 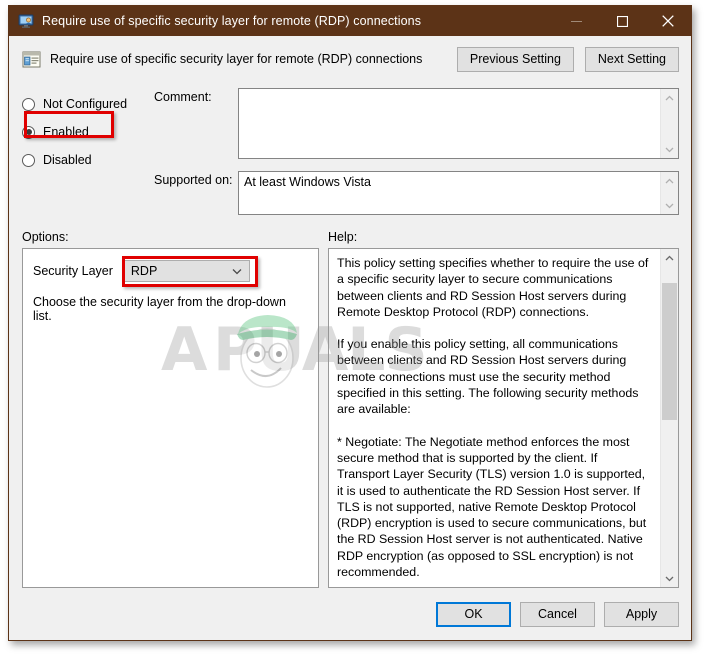 I want to click on maximize-icon, so click(x=622, y=21).